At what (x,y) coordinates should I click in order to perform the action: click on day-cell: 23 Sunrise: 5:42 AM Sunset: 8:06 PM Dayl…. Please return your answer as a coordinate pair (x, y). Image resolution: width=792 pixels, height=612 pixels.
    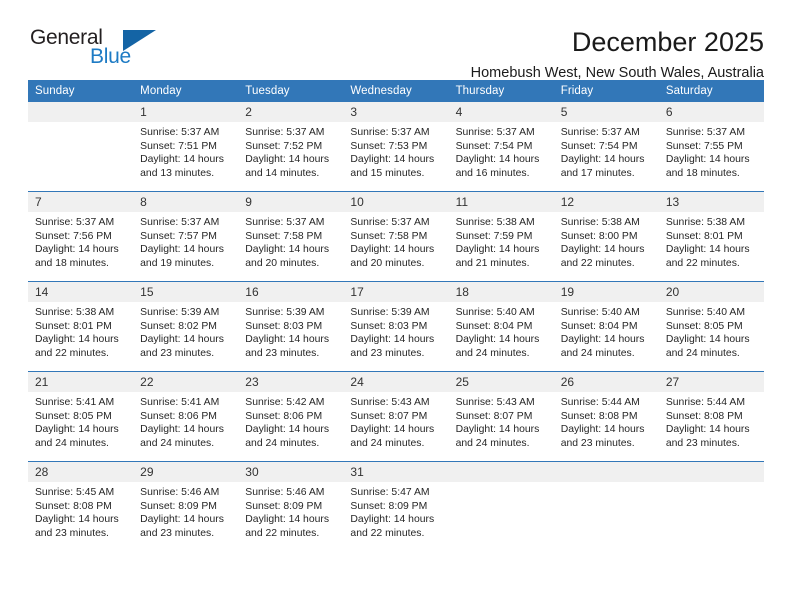
    Looking at the image, I should click on (291, 416).